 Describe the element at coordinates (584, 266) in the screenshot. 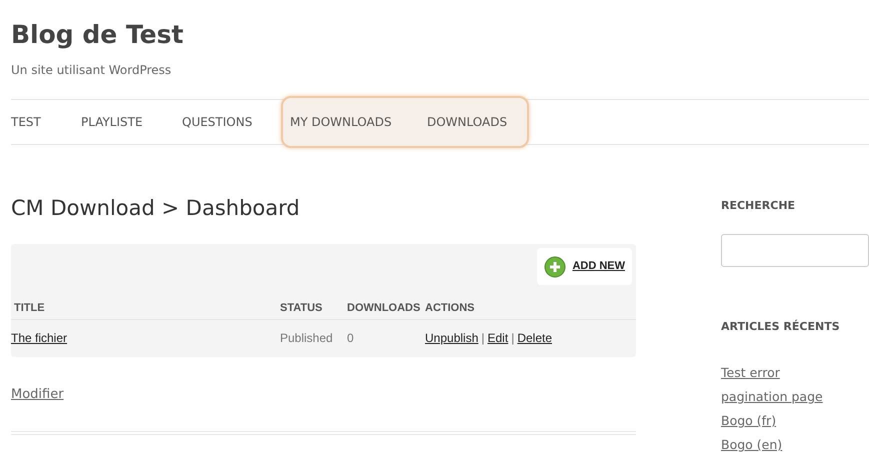

I see `add-new-button: ADD NEW` at that location.